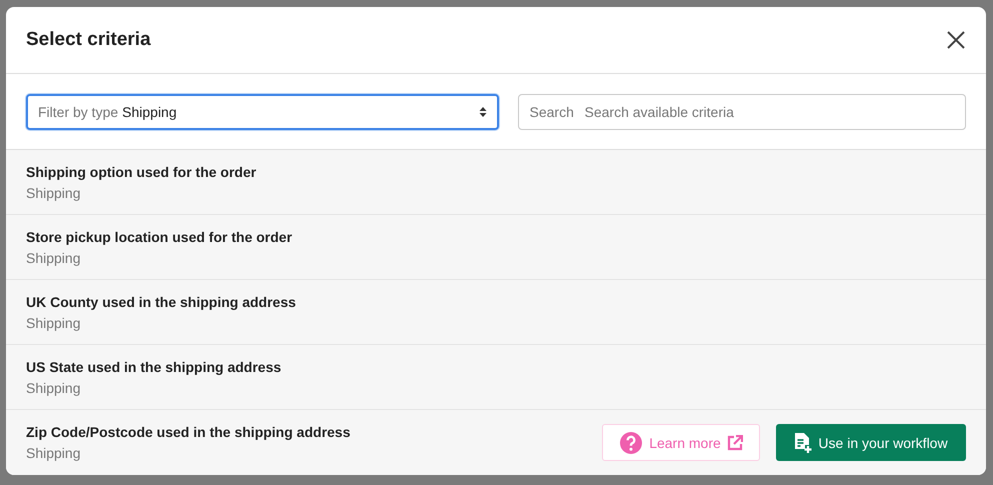 The width and height of the screenshot is (993, 485). What do you see at coordinates (496, 442) in the screenshot?
I see `criteria-row: Zip Code/Postcode used in the shipping address Shipping Learn more Use in your workflow` at bounding box center [496, 442].